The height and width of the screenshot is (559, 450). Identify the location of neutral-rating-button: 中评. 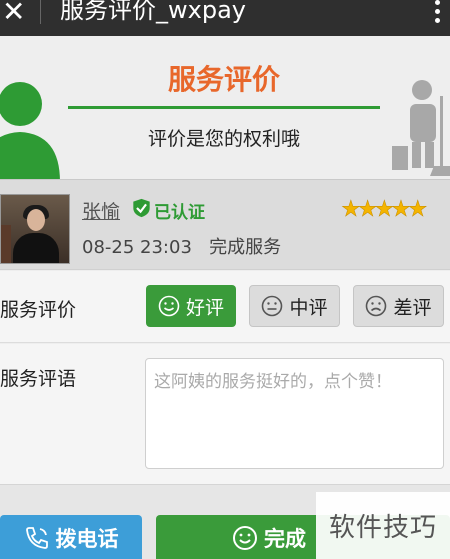
(294, 306).